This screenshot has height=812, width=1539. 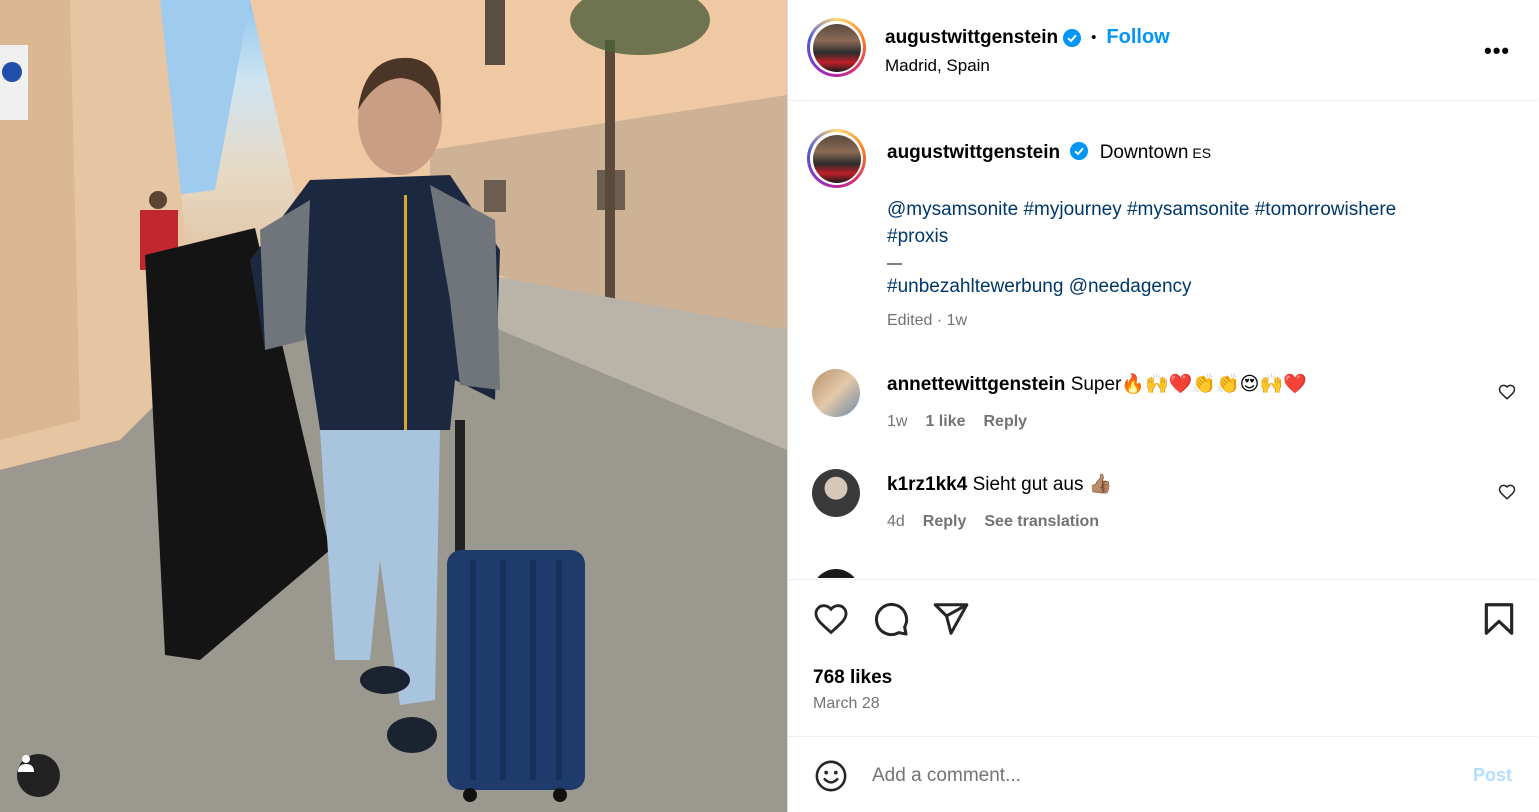 I want to click on post-actions: 768 likes March 28, so click(x=1163, y=657).